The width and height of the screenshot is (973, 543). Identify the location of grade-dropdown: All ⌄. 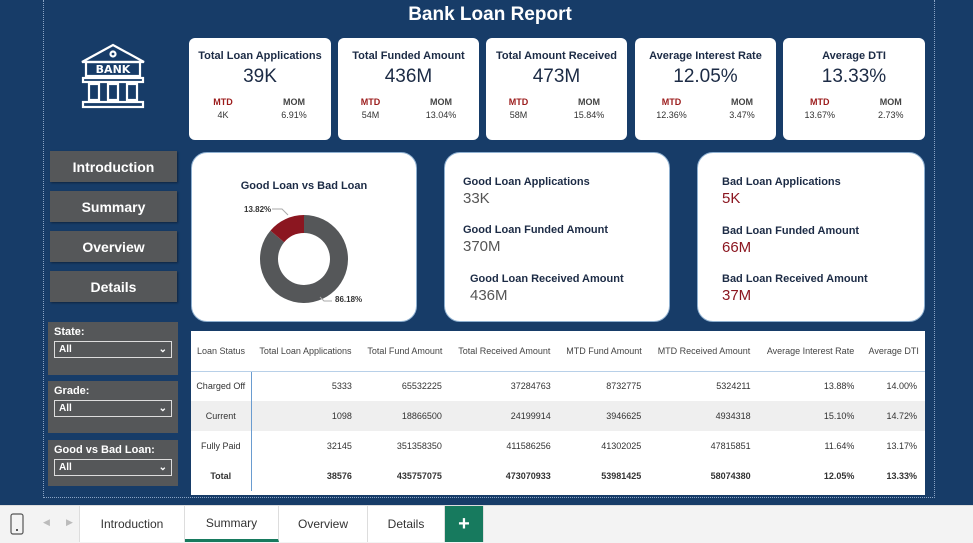
(113, 408).